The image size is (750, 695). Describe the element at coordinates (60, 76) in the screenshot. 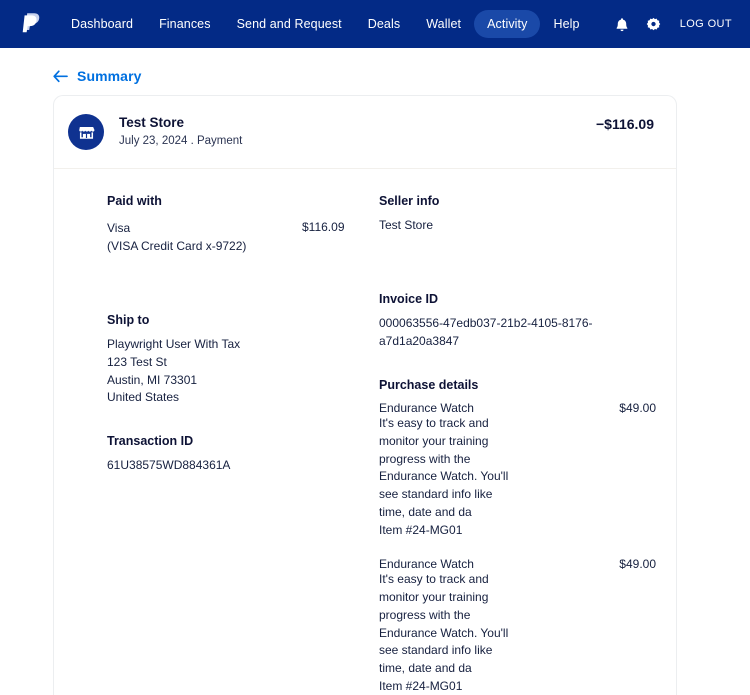

I see `arrow-left-icon` at that location.